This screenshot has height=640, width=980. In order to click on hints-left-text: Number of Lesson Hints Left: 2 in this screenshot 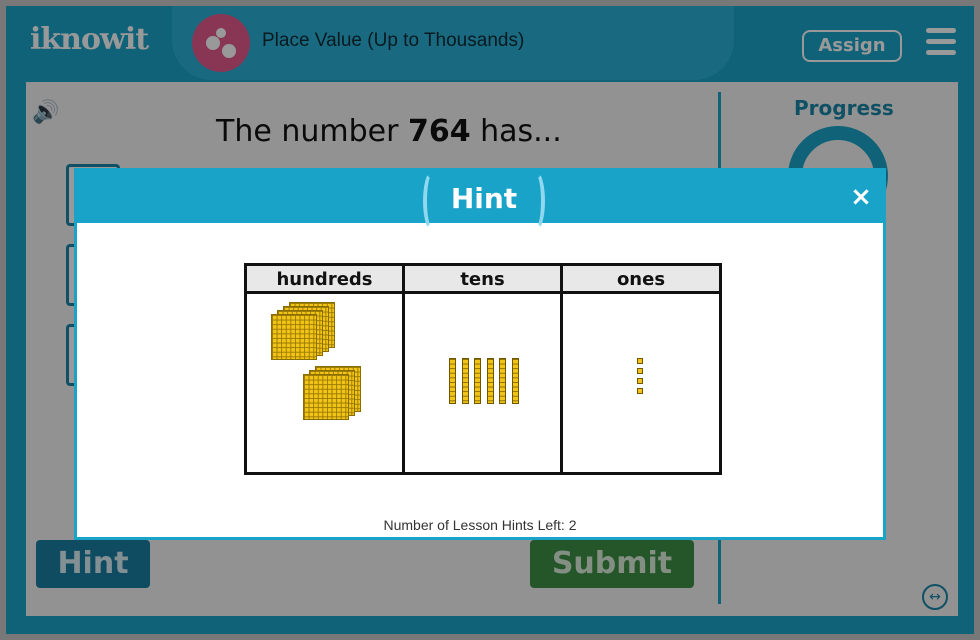, I will do `click(480, 525)`.